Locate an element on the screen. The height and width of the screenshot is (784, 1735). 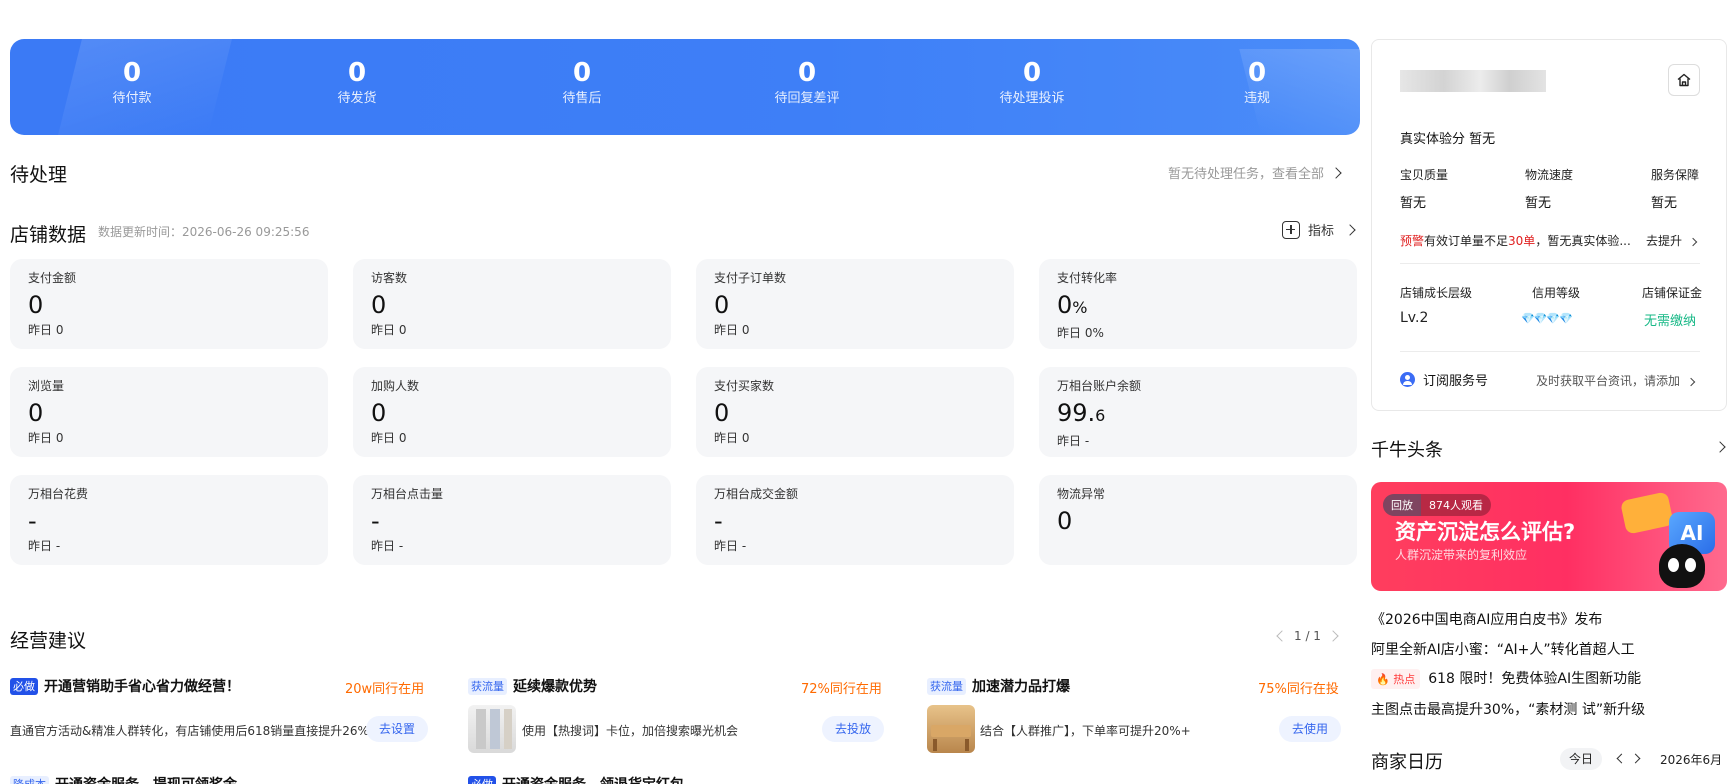
today-button: 今日 is located at coordinates (1581, 759).